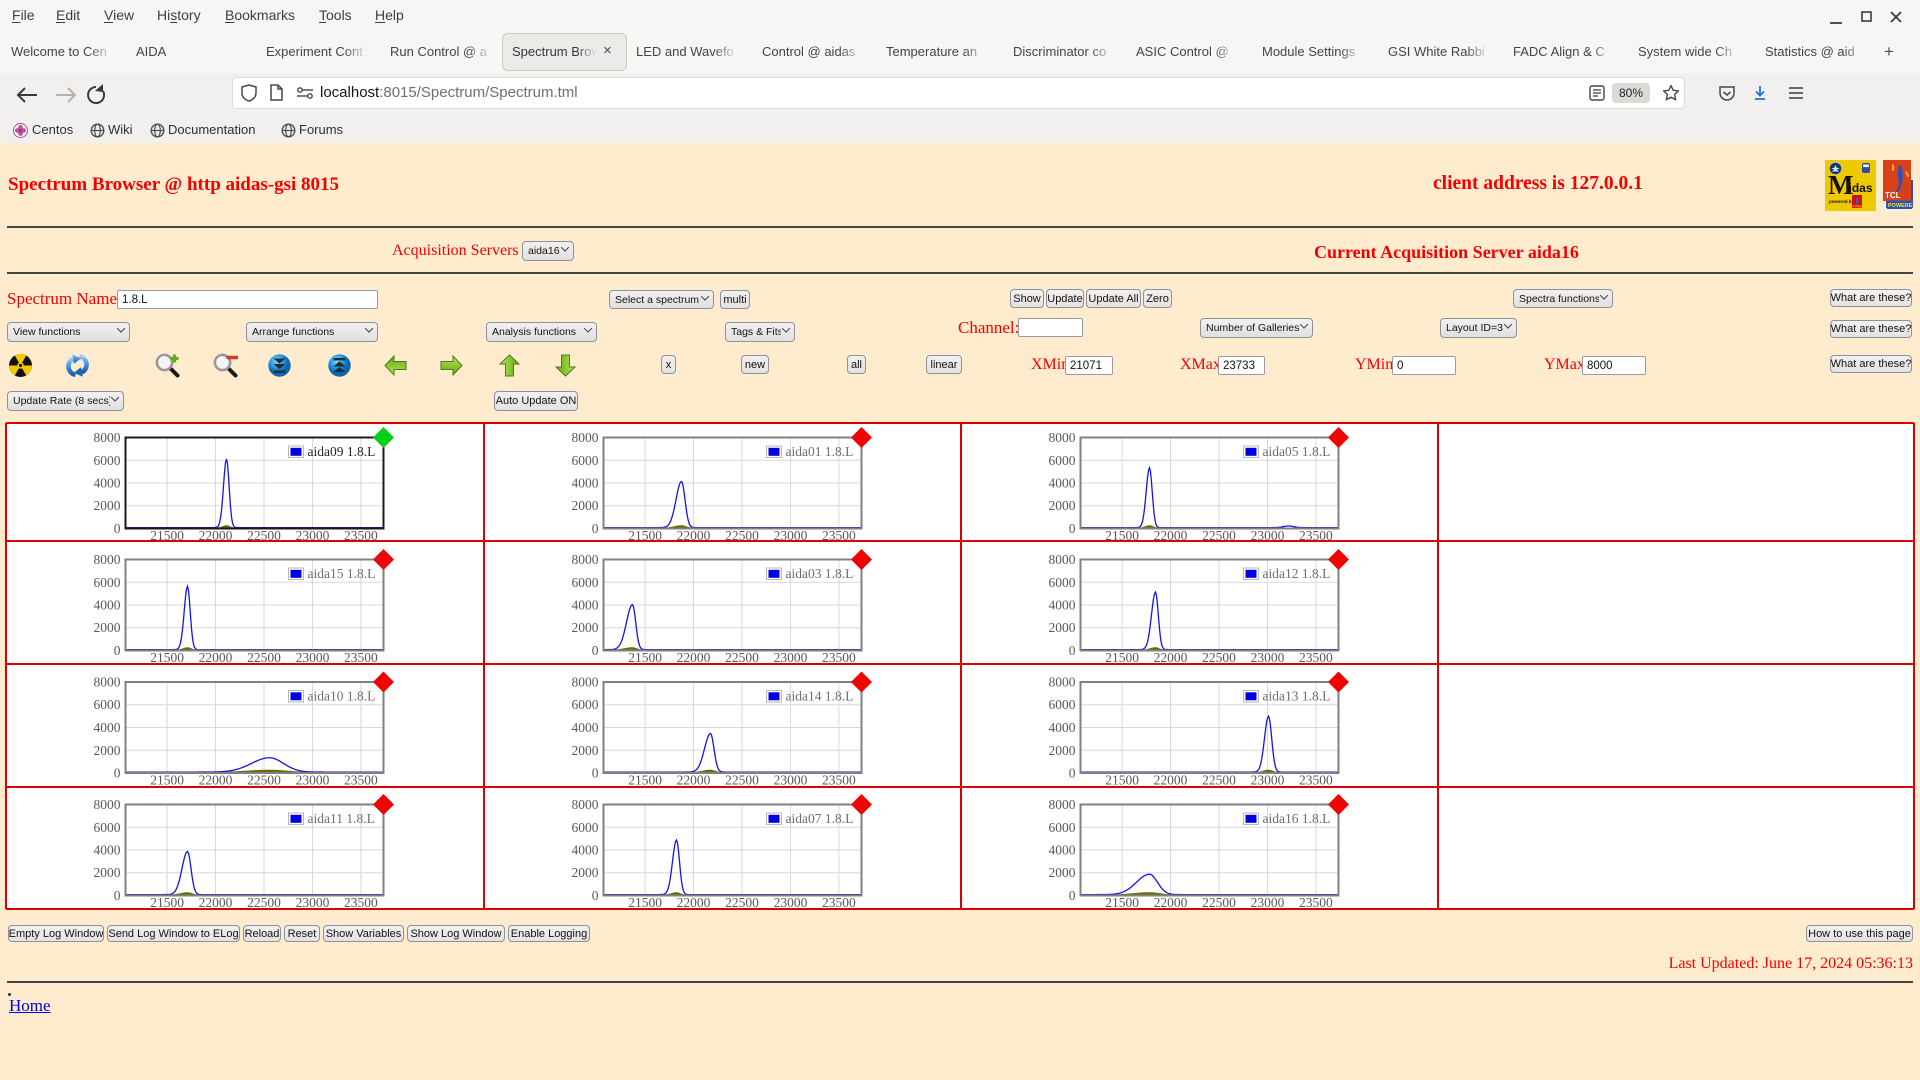 This screenshot has height=1080, width=1920. What do you see at coordinates (819, 573) in the screenshot?
I see `svg-text: aida03 1.8.L` at bounding box center [819, 573].